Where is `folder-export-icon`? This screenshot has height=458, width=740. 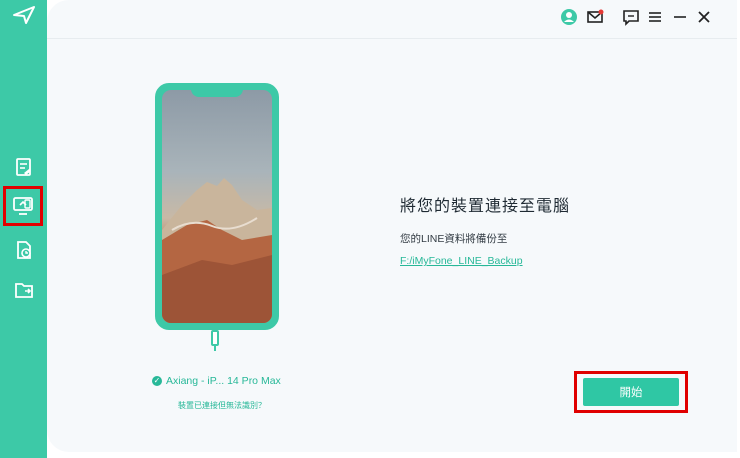 folder-export-icon is located at coordinates (24, 290).